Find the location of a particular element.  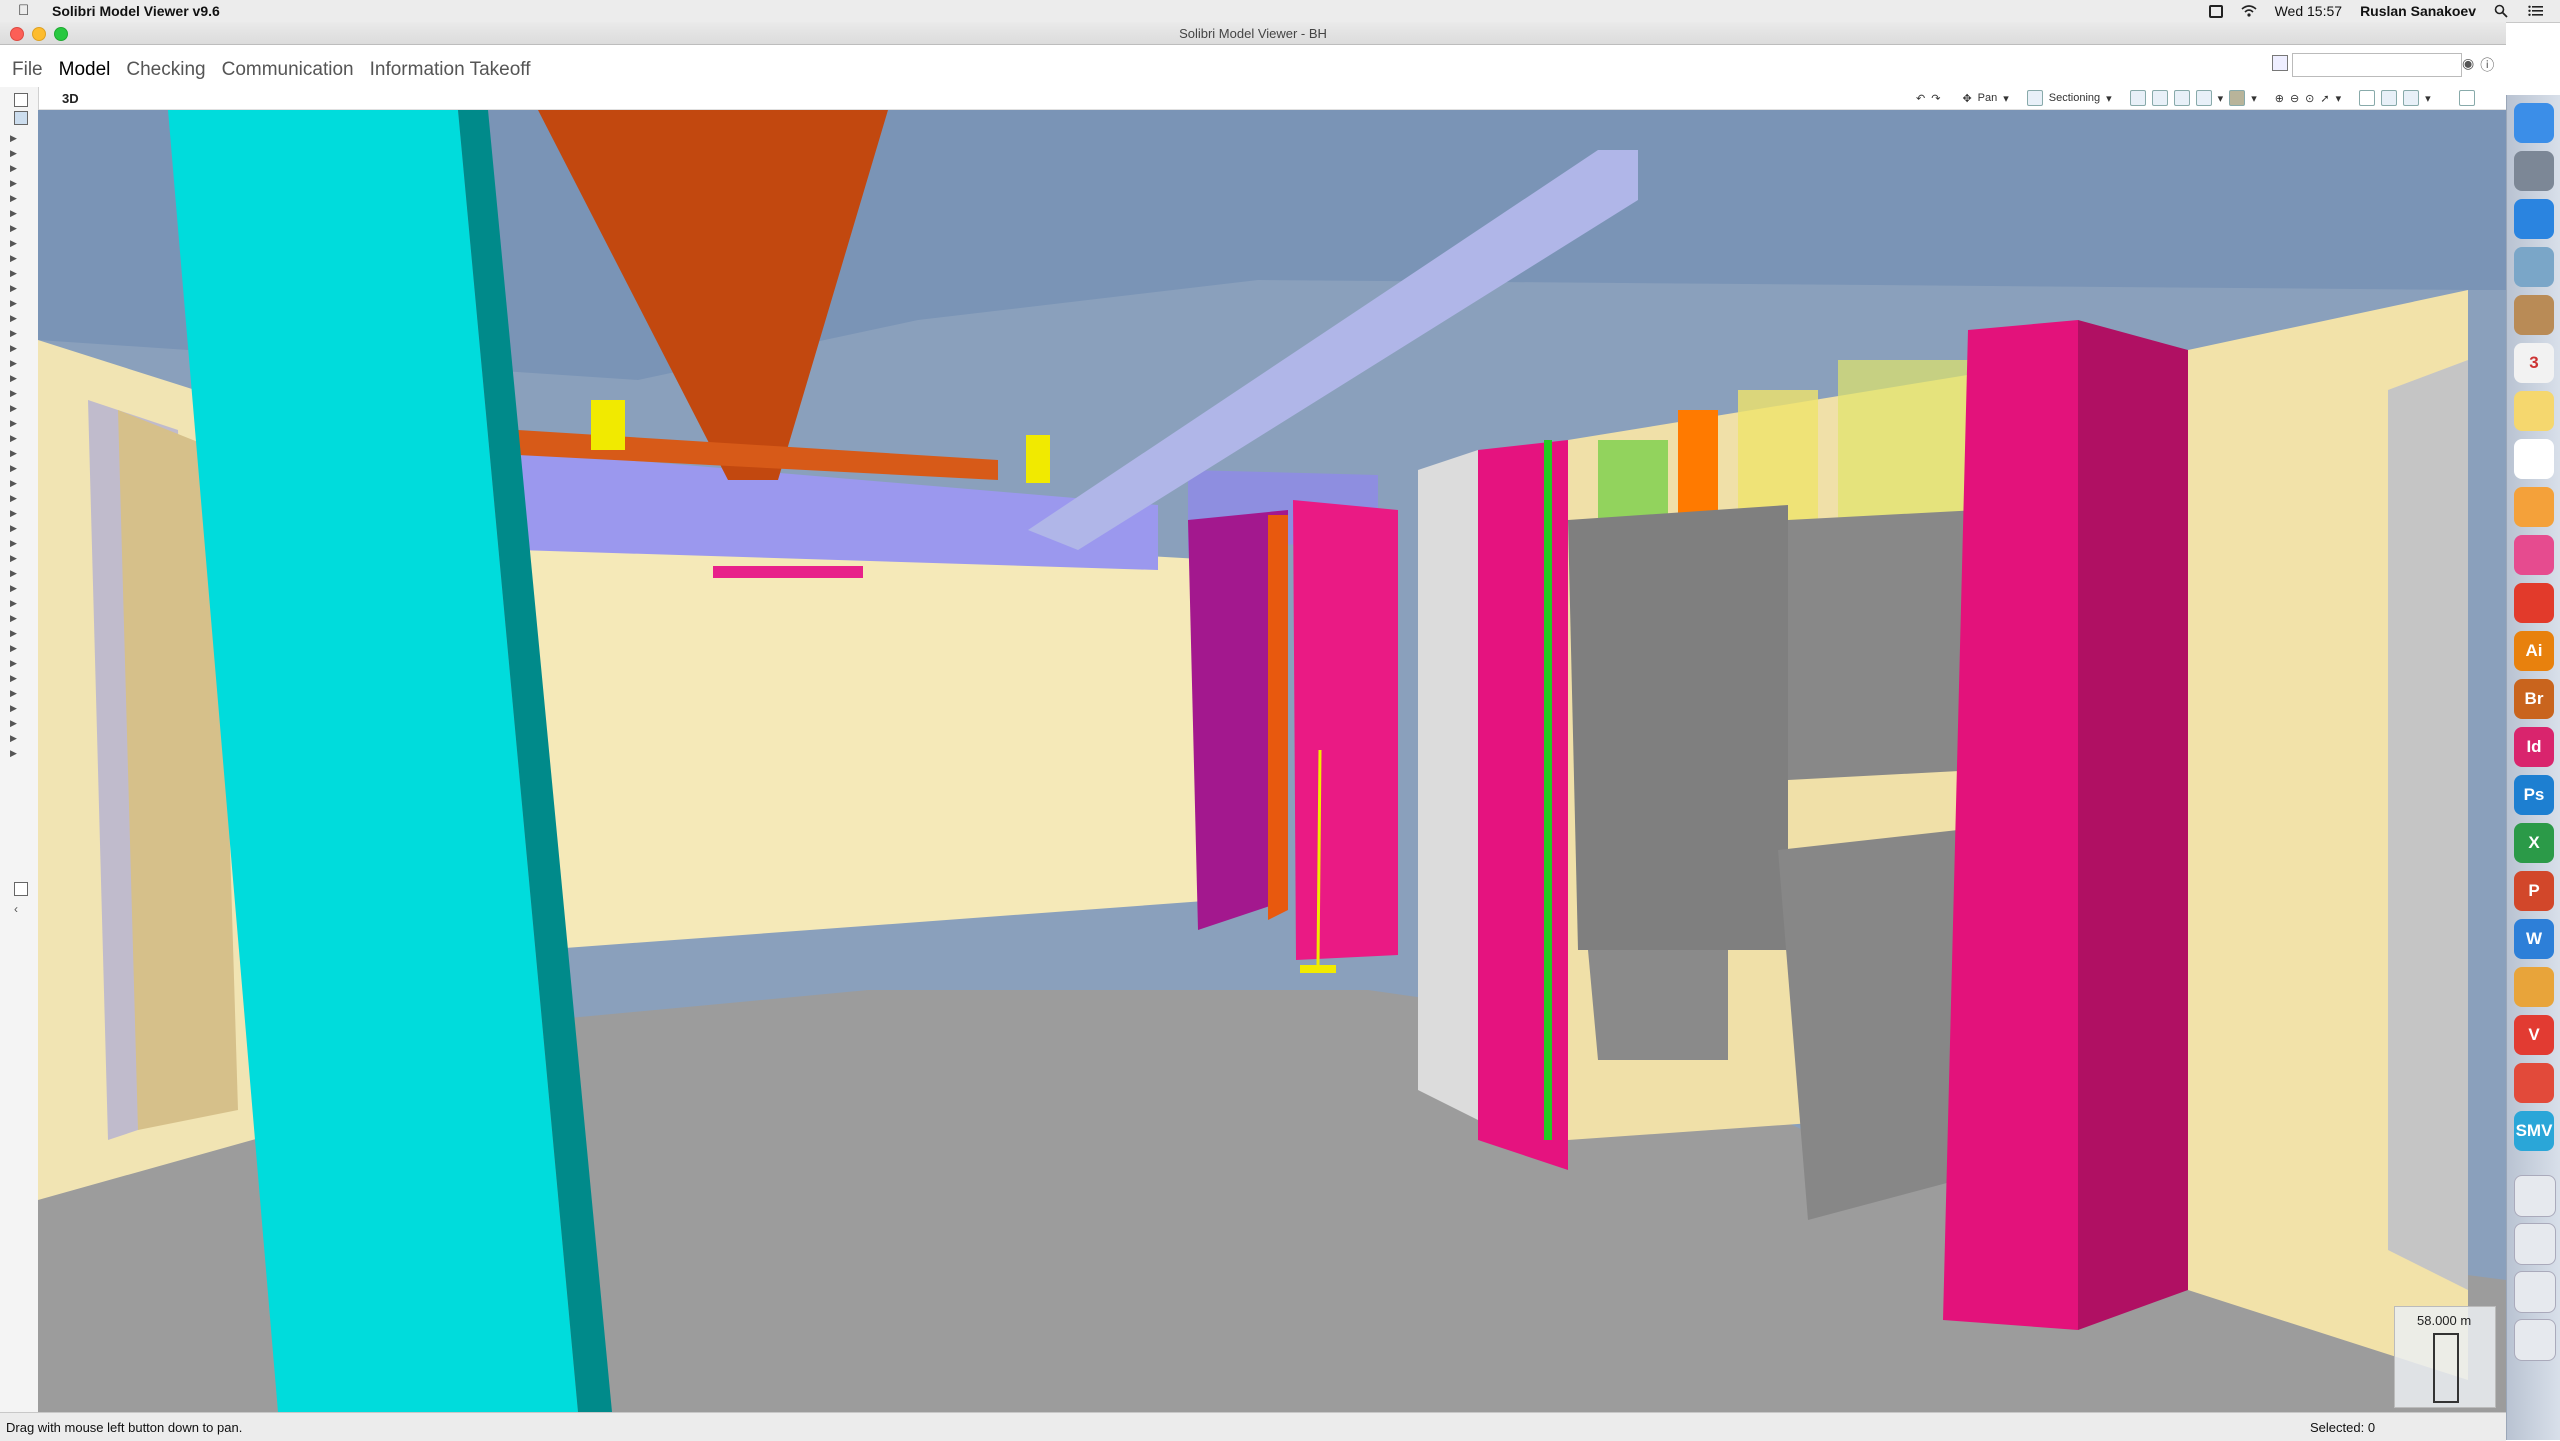

sketchup-icon is located at coordinates (2534, 1083).